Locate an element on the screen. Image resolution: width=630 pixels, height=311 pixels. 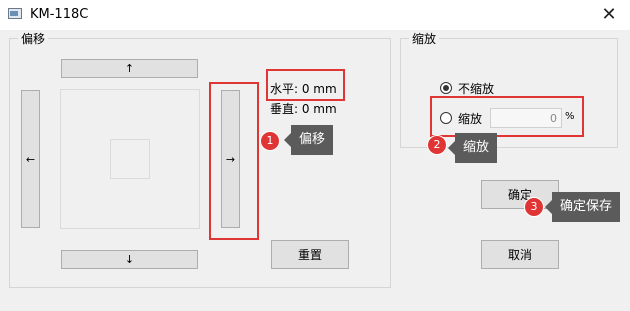
left-arrow-icon: ← is located at coordinates (30, 159).